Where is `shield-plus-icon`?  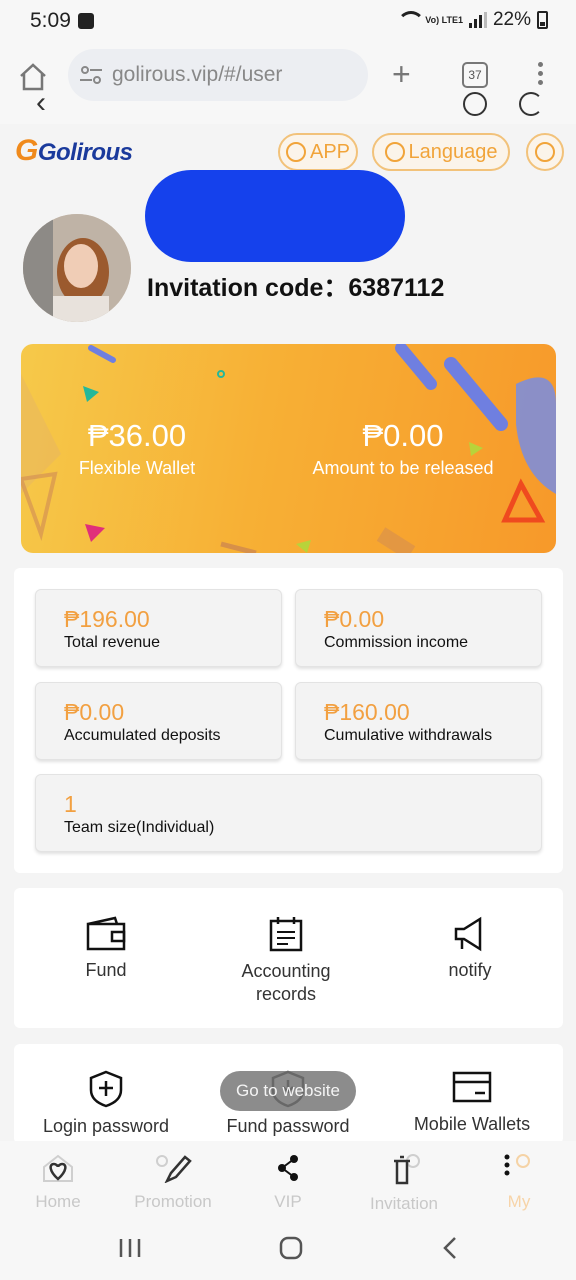 shield-plus-icon is located at coordinates (106, 1089).